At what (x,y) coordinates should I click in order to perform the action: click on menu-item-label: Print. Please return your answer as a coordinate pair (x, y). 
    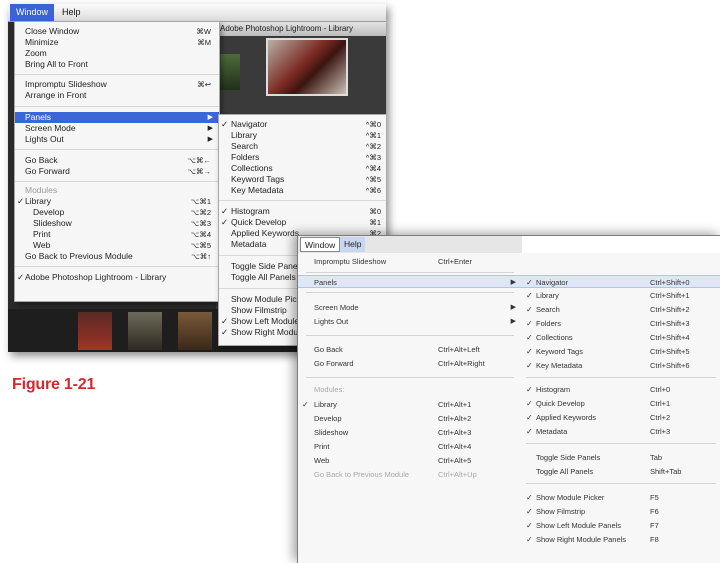
    Looking at the image, I should click on (42, 234).